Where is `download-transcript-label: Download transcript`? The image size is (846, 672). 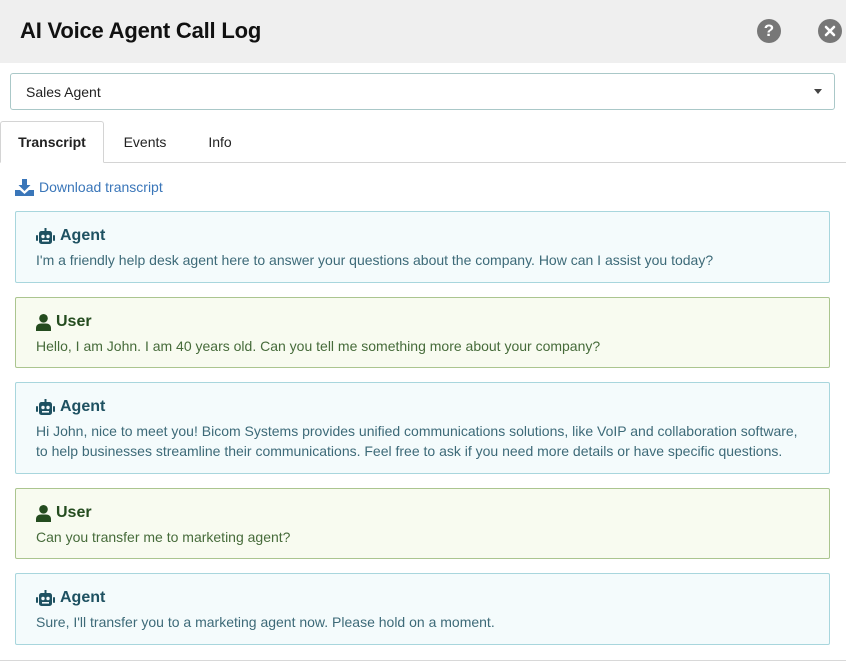 download-transcript-label: Download transcript is located at coordinates (101, 187).